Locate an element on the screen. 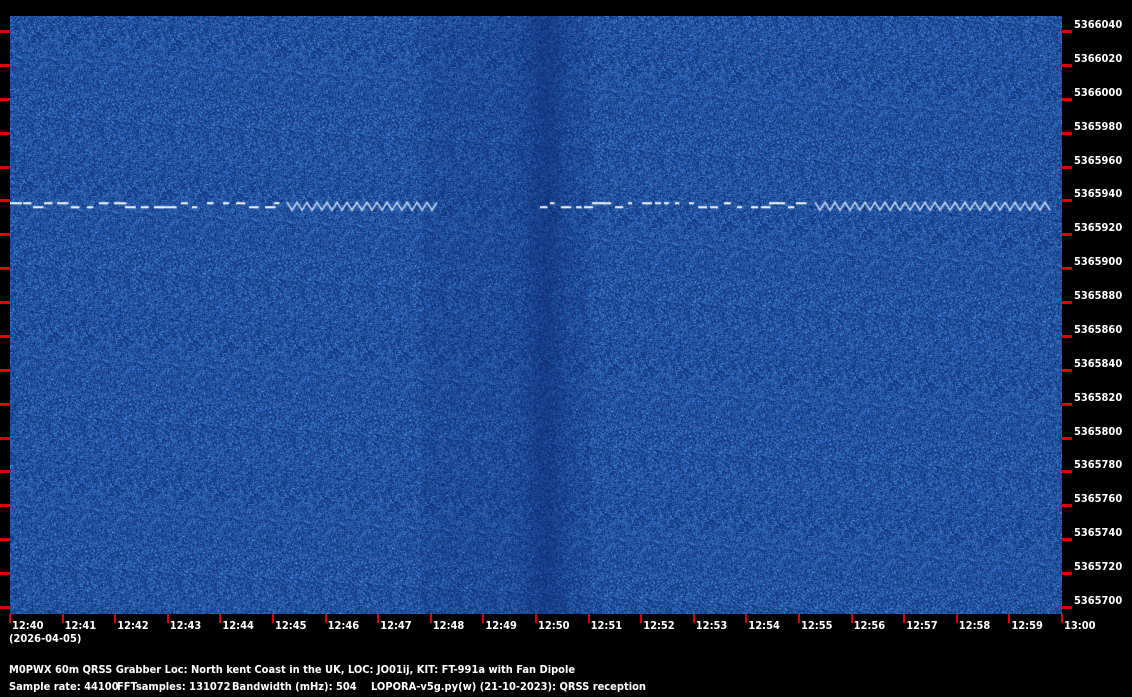  y-tick-label: 5365940 is located at coordinates (1098, 194).